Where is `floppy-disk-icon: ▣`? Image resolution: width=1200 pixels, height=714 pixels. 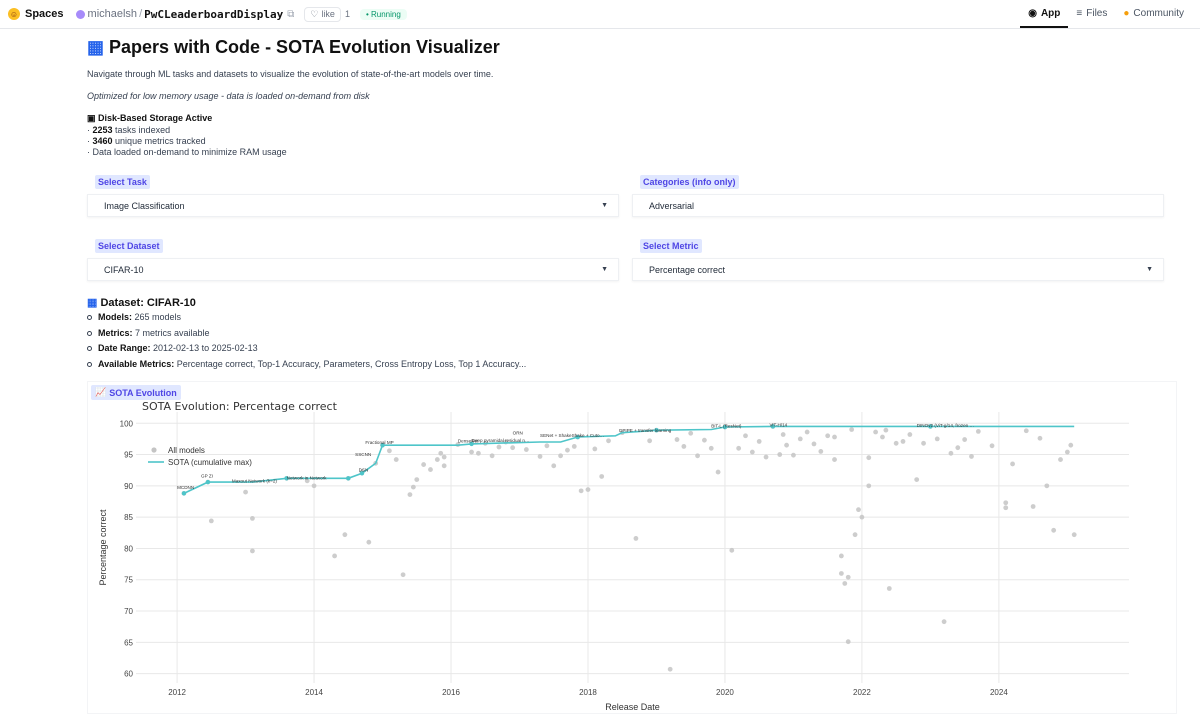
floppy-disk-icon: ▣ is located at coordinates (91, 118).